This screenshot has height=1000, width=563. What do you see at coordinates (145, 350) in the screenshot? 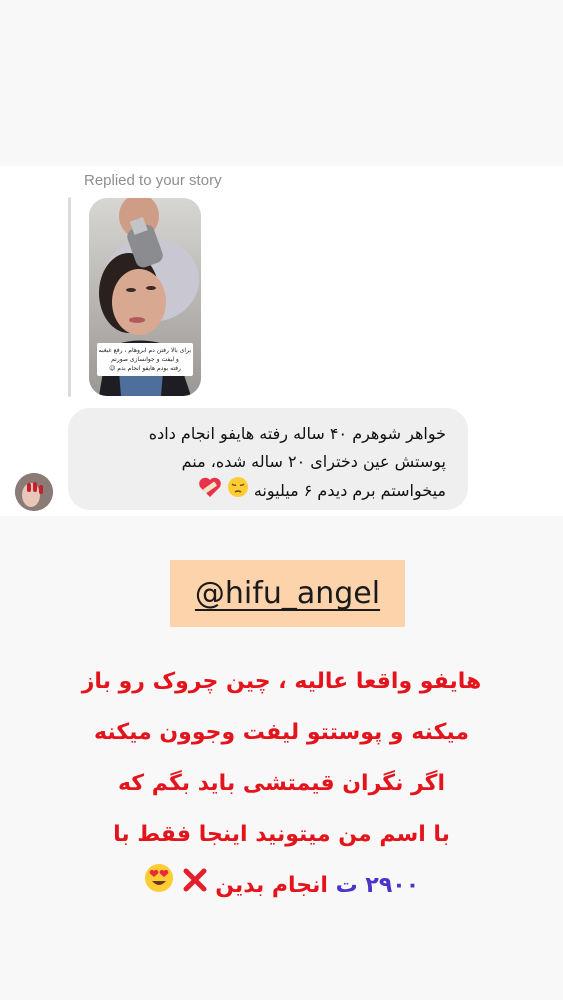
I see `story-caption-line: برای بالا رفتن دم ابروهام ، رفع غبغبم` at bounding box center [145, 350].